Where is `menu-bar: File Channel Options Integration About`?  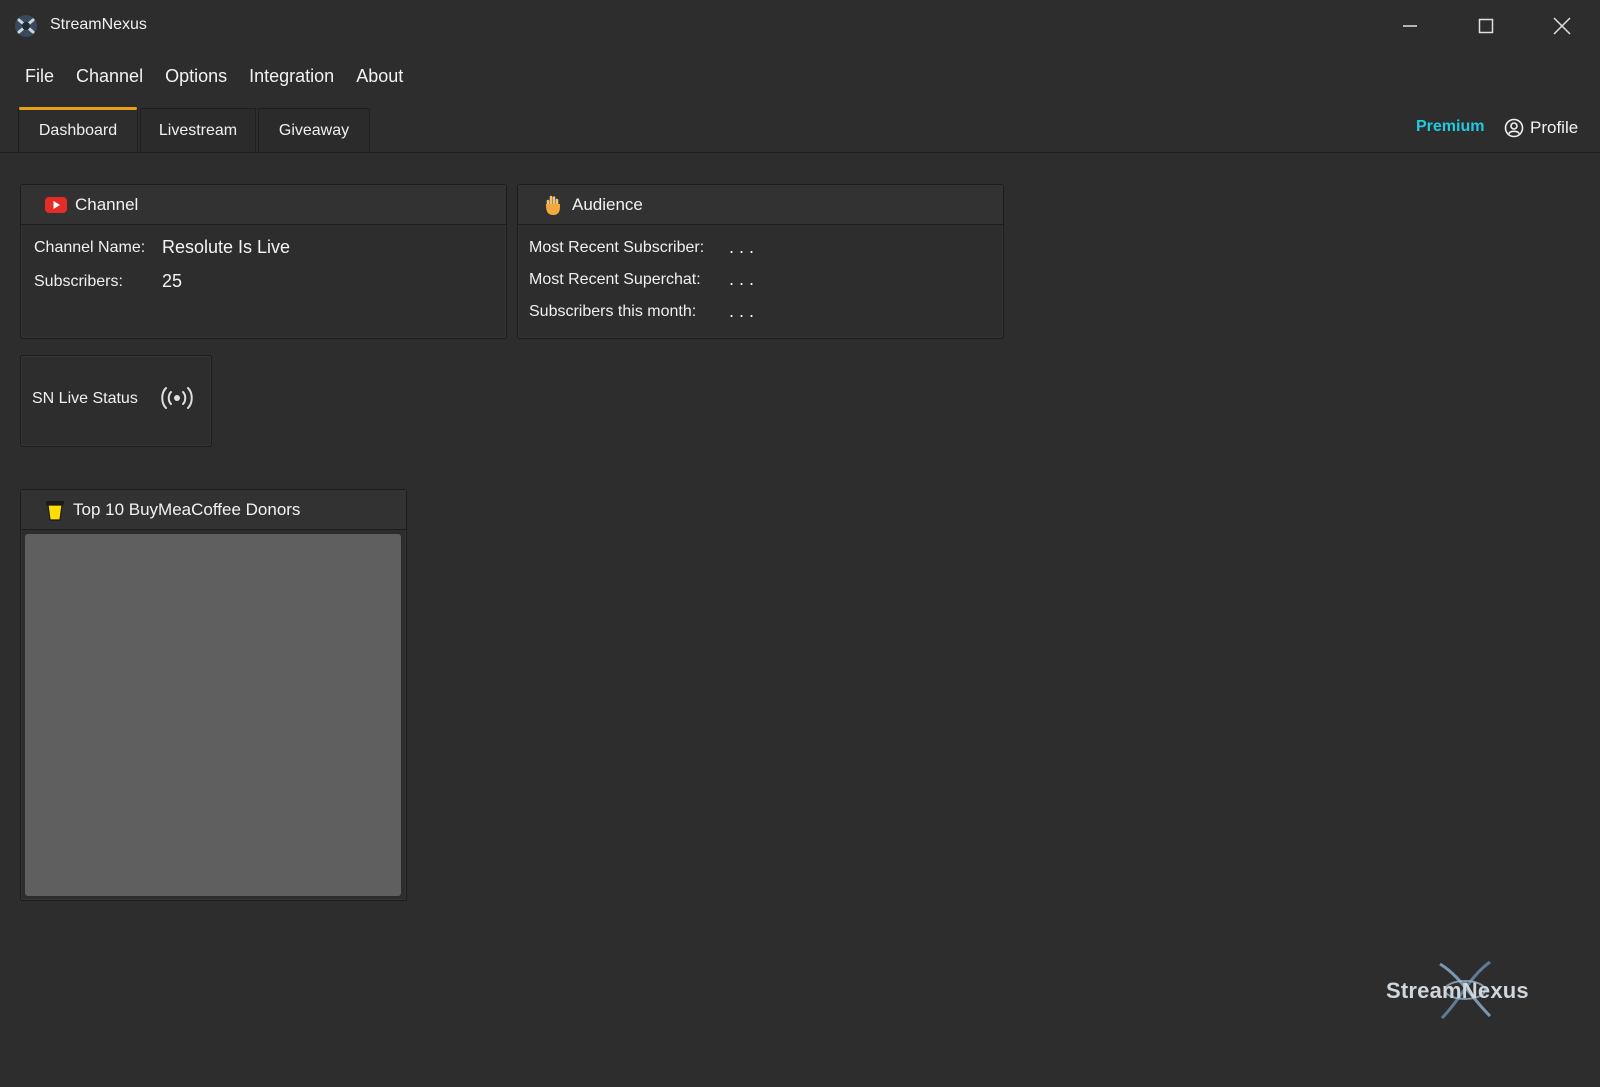 menu-bar: File Channel Options Integration About is located at coordinates (214, 76).